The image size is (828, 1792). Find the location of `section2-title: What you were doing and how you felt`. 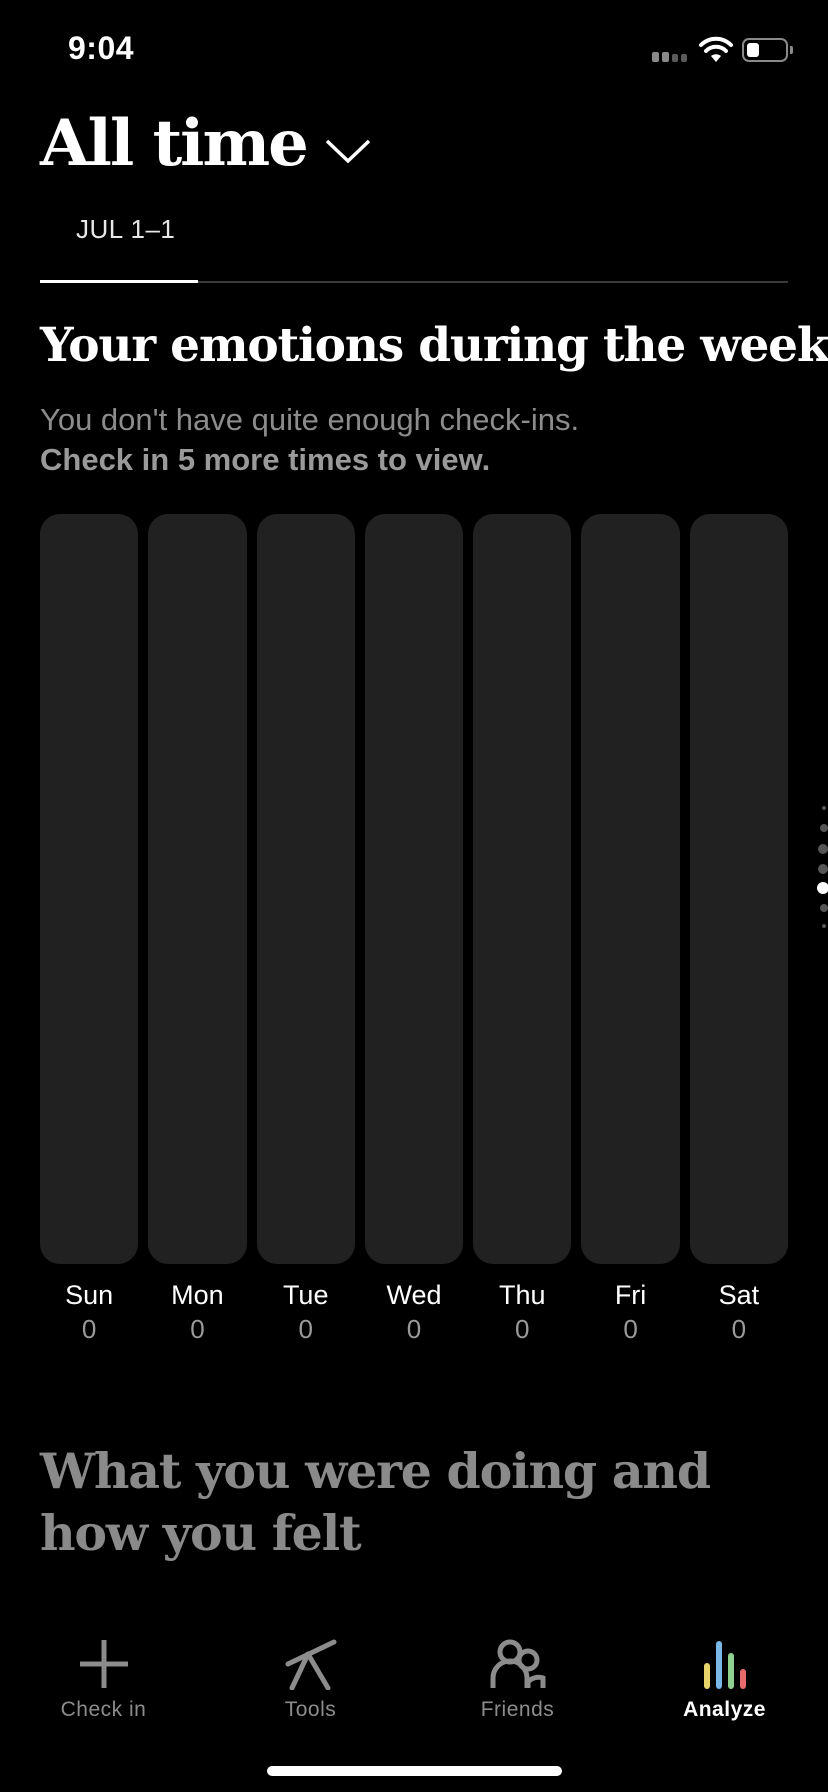

section2-title: What you were doing and how you felt is located at coordinates (375, 1502).